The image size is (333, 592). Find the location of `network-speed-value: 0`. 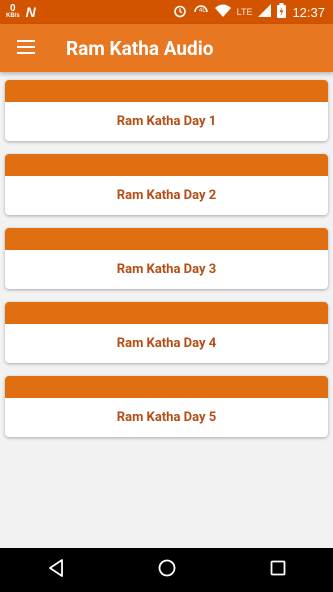

network-speed-value: 0 is located at coordinates (13, 8).